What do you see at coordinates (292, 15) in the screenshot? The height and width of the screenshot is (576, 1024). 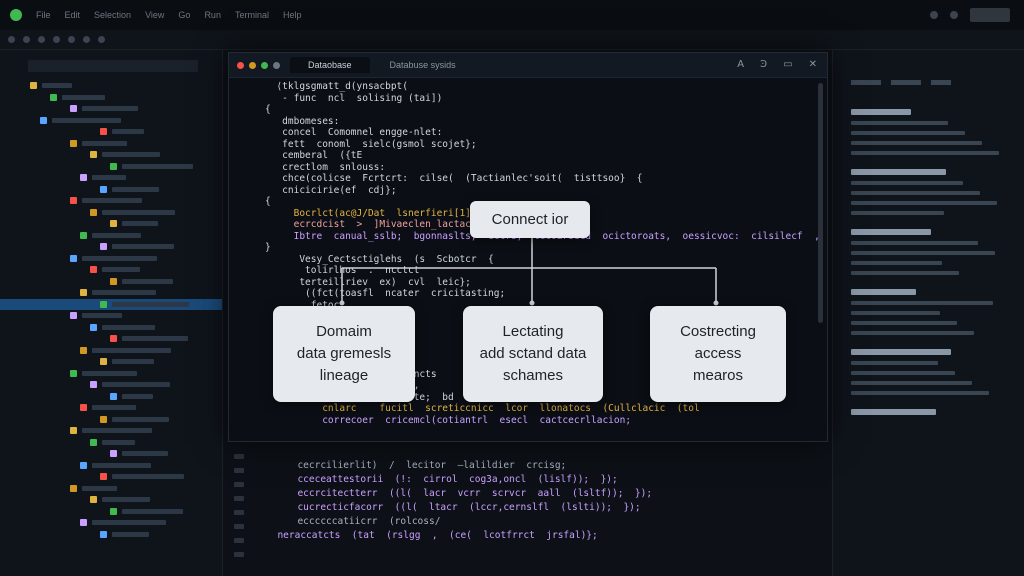 I see `menu-item-help: Help` at bounding box center [292, 15].